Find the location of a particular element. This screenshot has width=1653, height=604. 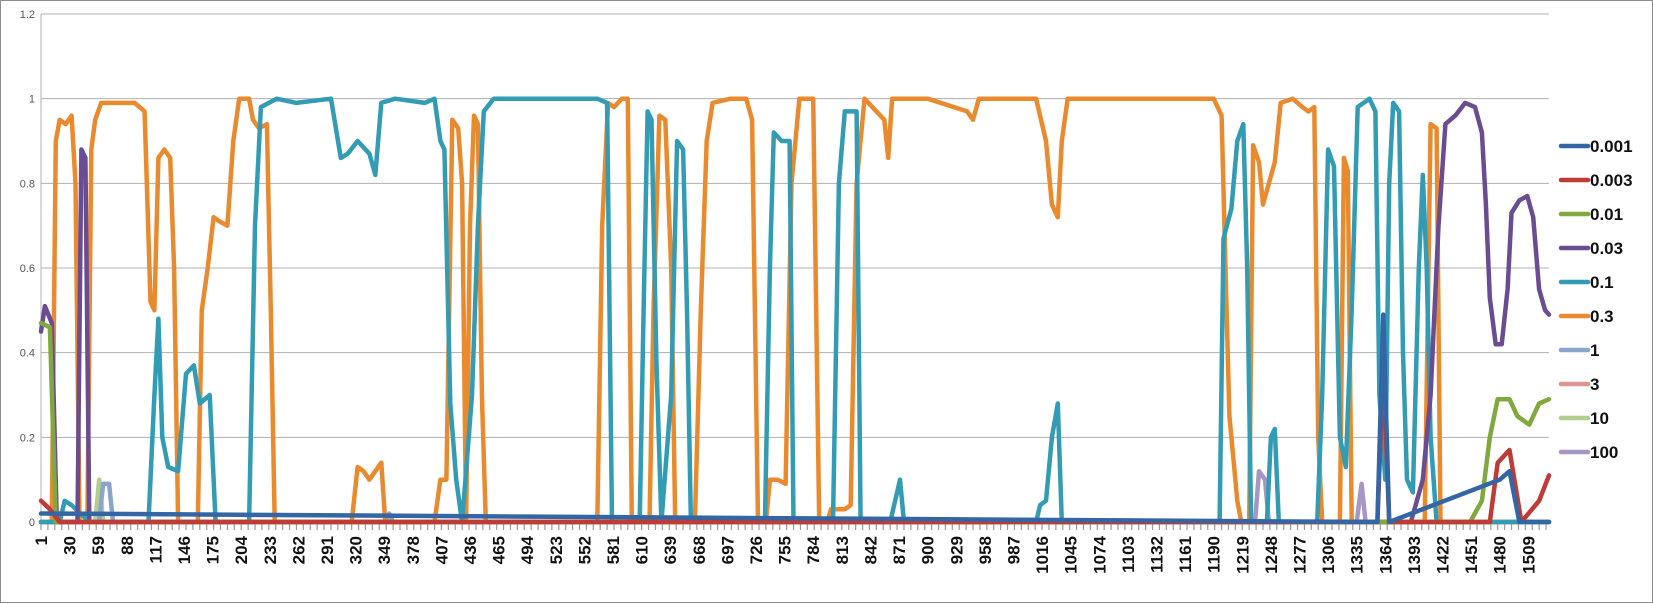

x-tick-label: 291 is located at coordinates (327, 550).